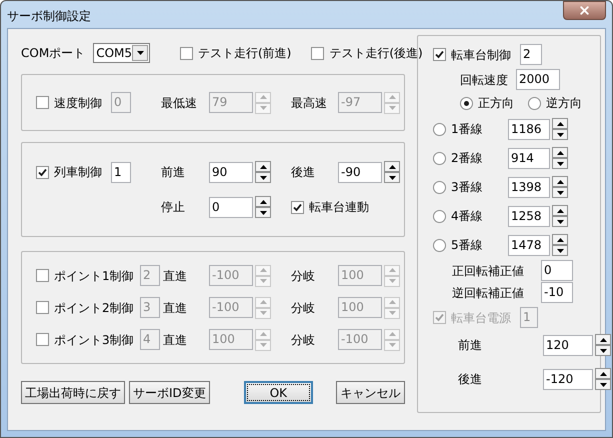 The height and width of the screenshot is (438, 613). Describe the element at coordinates (121, 172) in the screenshot. I see `id-field: 1` at that location.